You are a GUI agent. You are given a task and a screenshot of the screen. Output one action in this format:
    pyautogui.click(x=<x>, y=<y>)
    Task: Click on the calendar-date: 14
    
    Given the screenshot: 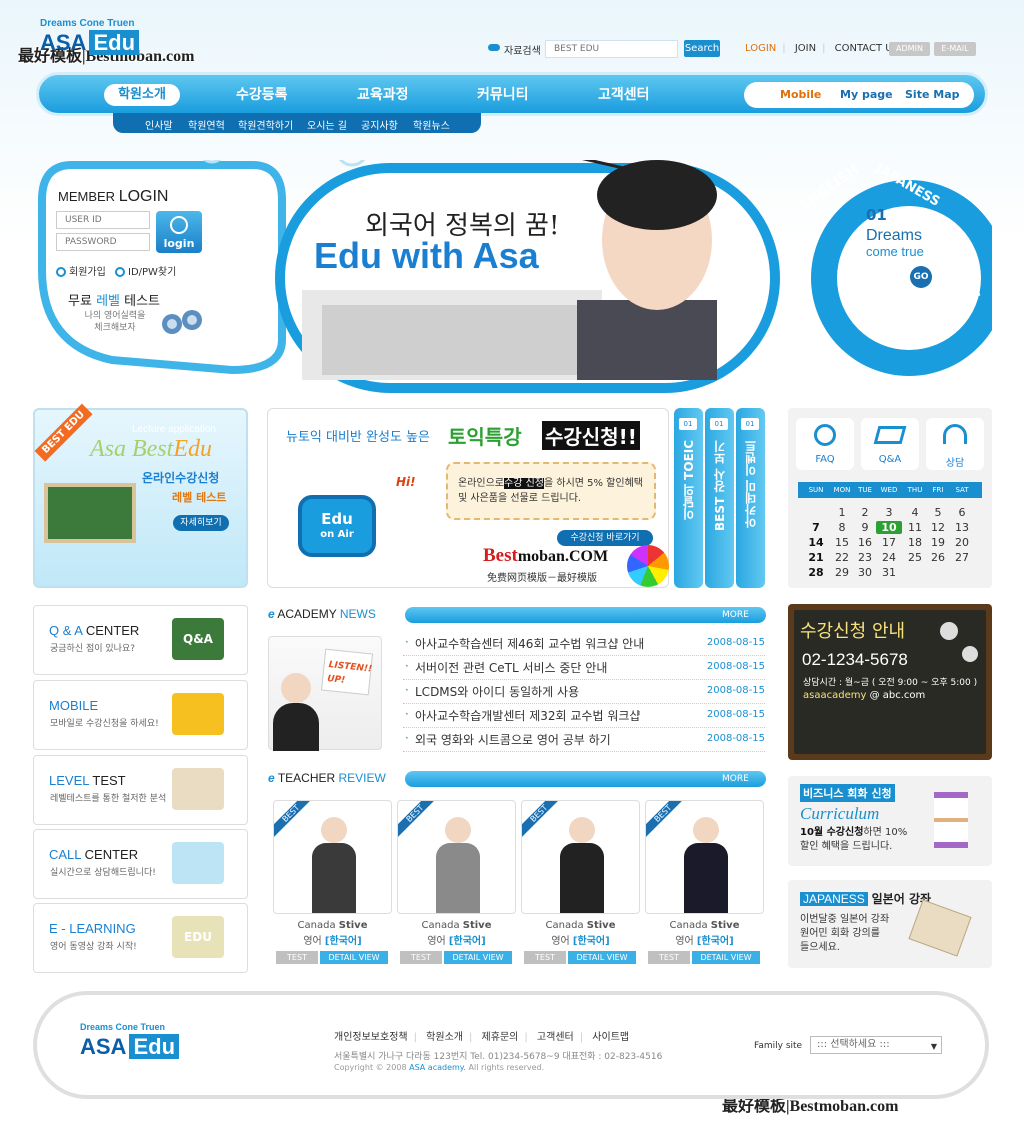 What is the action you would take?
    pyautogui.click(x=816, y=542)
    